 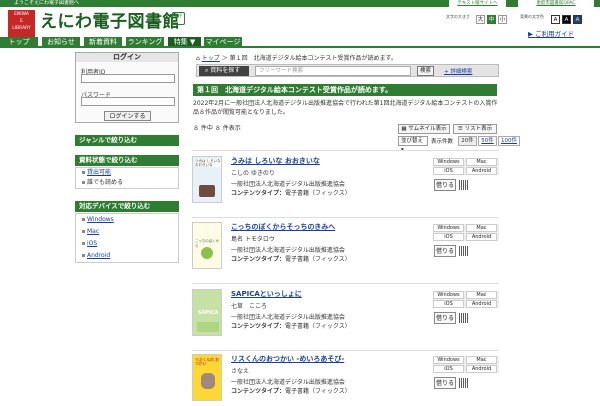 I want to click on main-nav: トップ お知らせ 新着資料 ランキング 特集 ▼ マイページ, so click(x=300, y=42).